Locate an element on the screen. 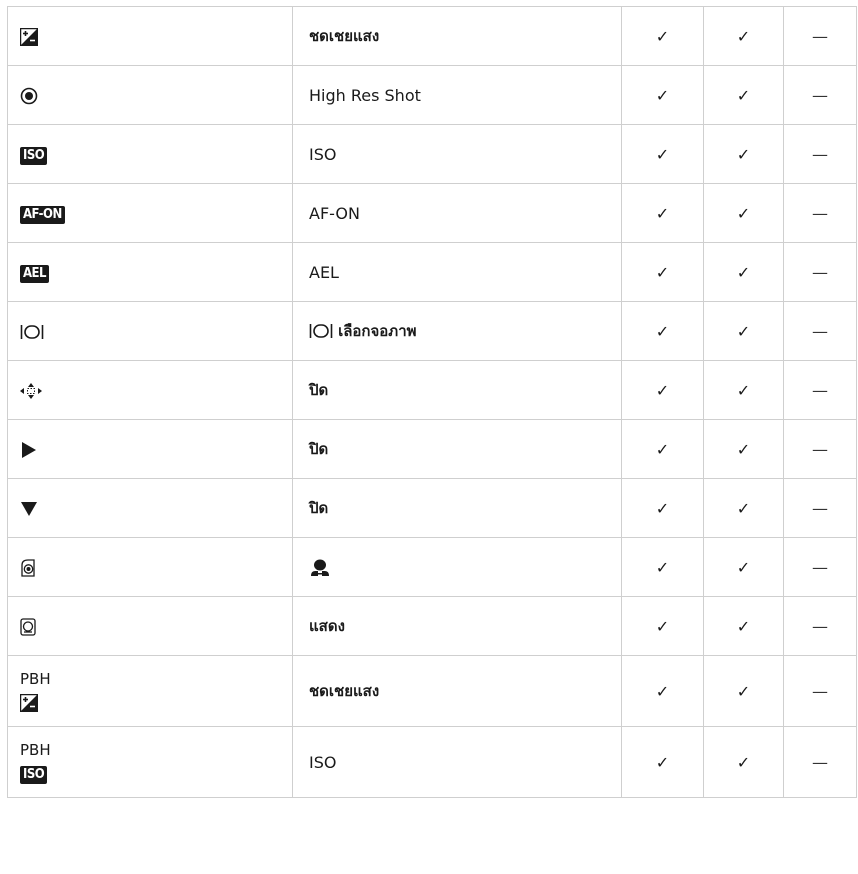  value-cell: High Res Shot is located at coordinates (457, 95).